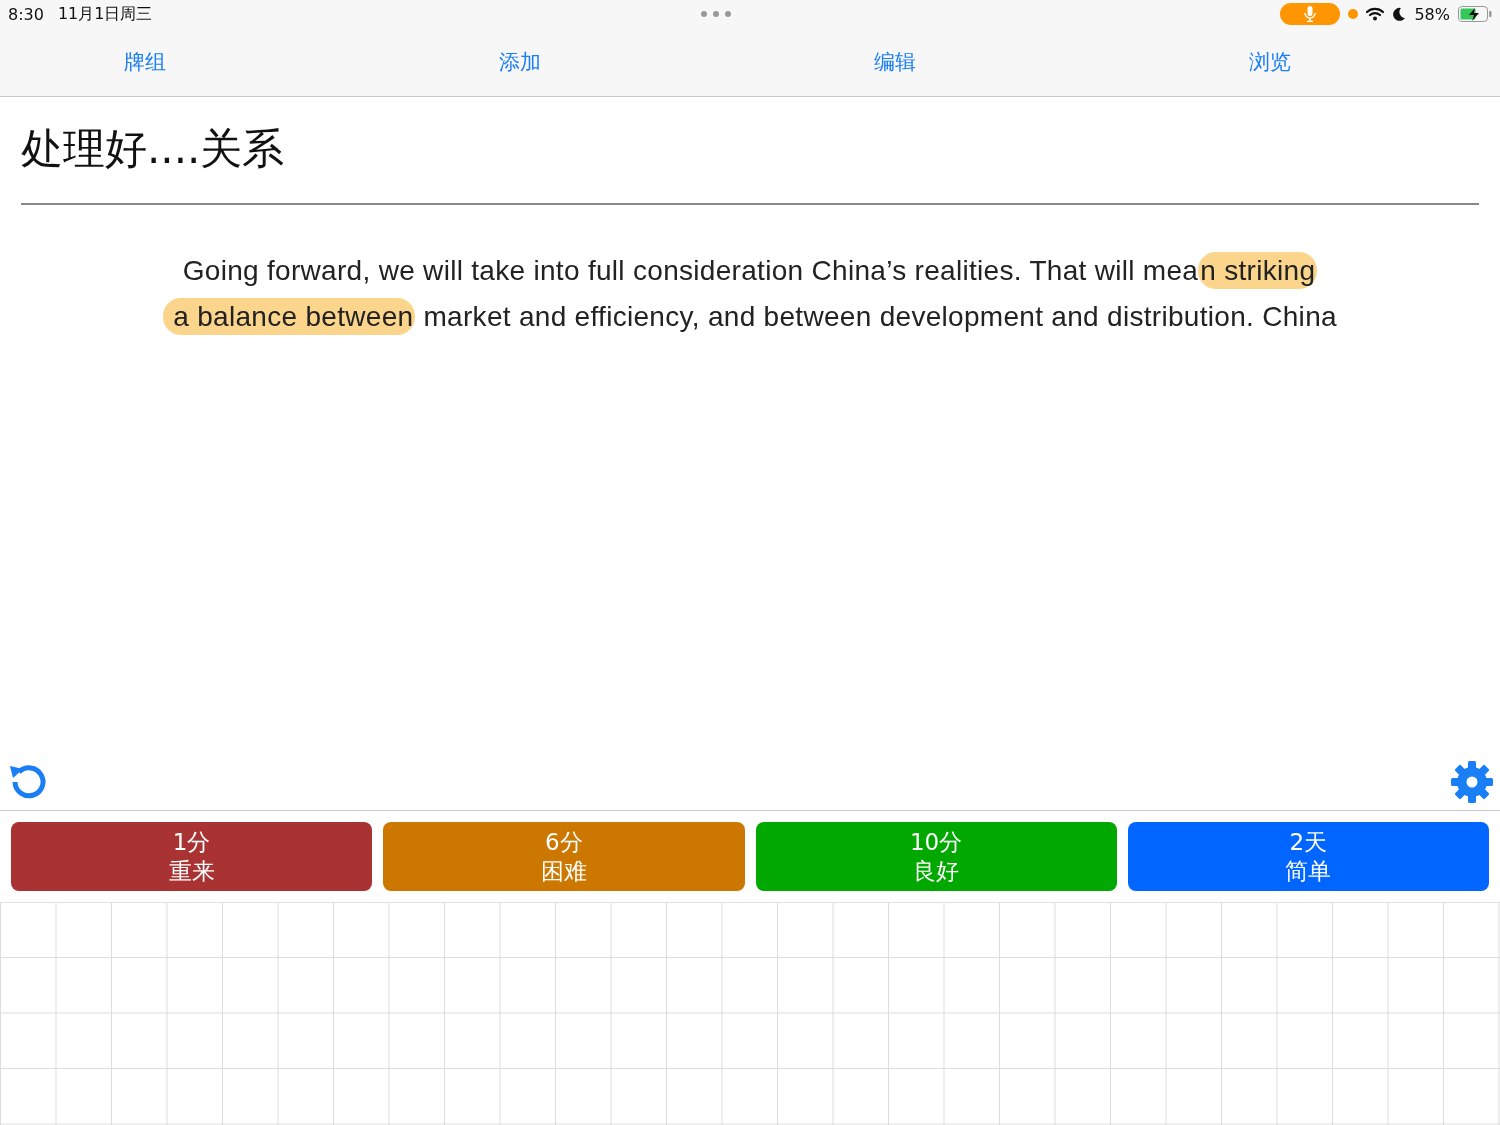 The height and width of the screenshot is (1125, 1500). I want to click on settings-icon, so click(1472, 782).